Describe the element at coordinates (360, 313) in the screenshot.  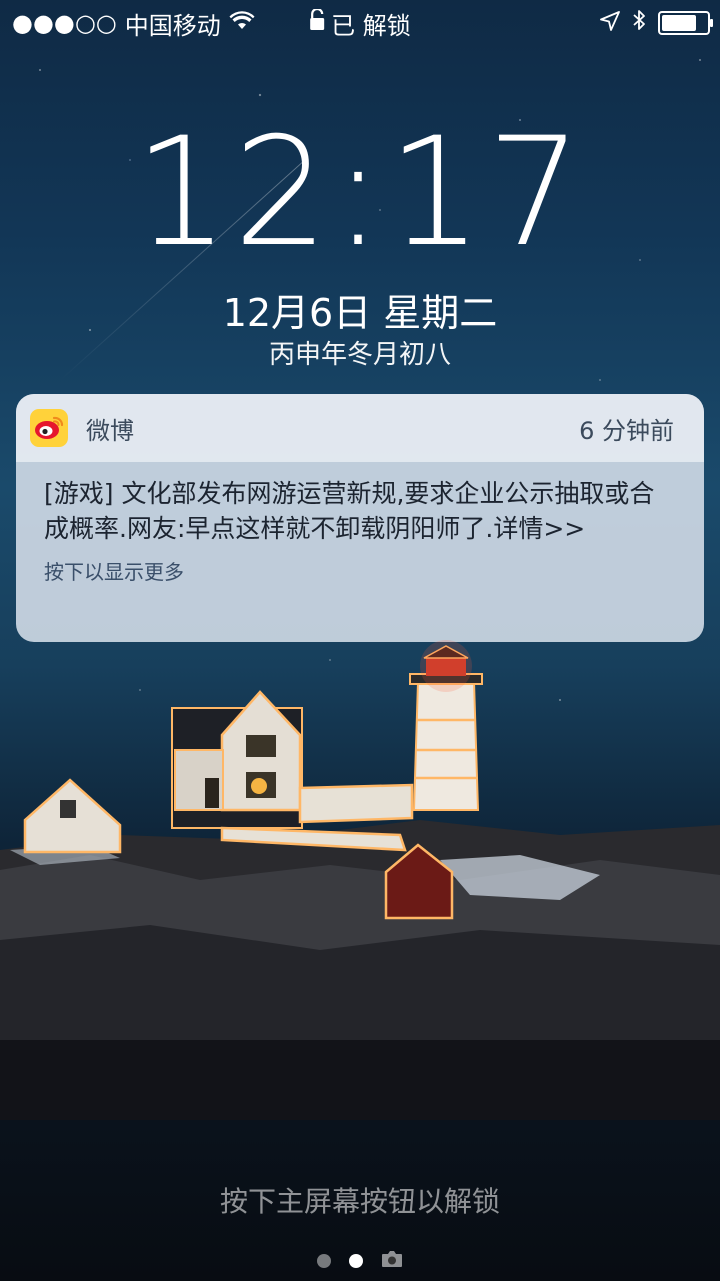
I see `clock-date: 12月6日 星期二` at that location.